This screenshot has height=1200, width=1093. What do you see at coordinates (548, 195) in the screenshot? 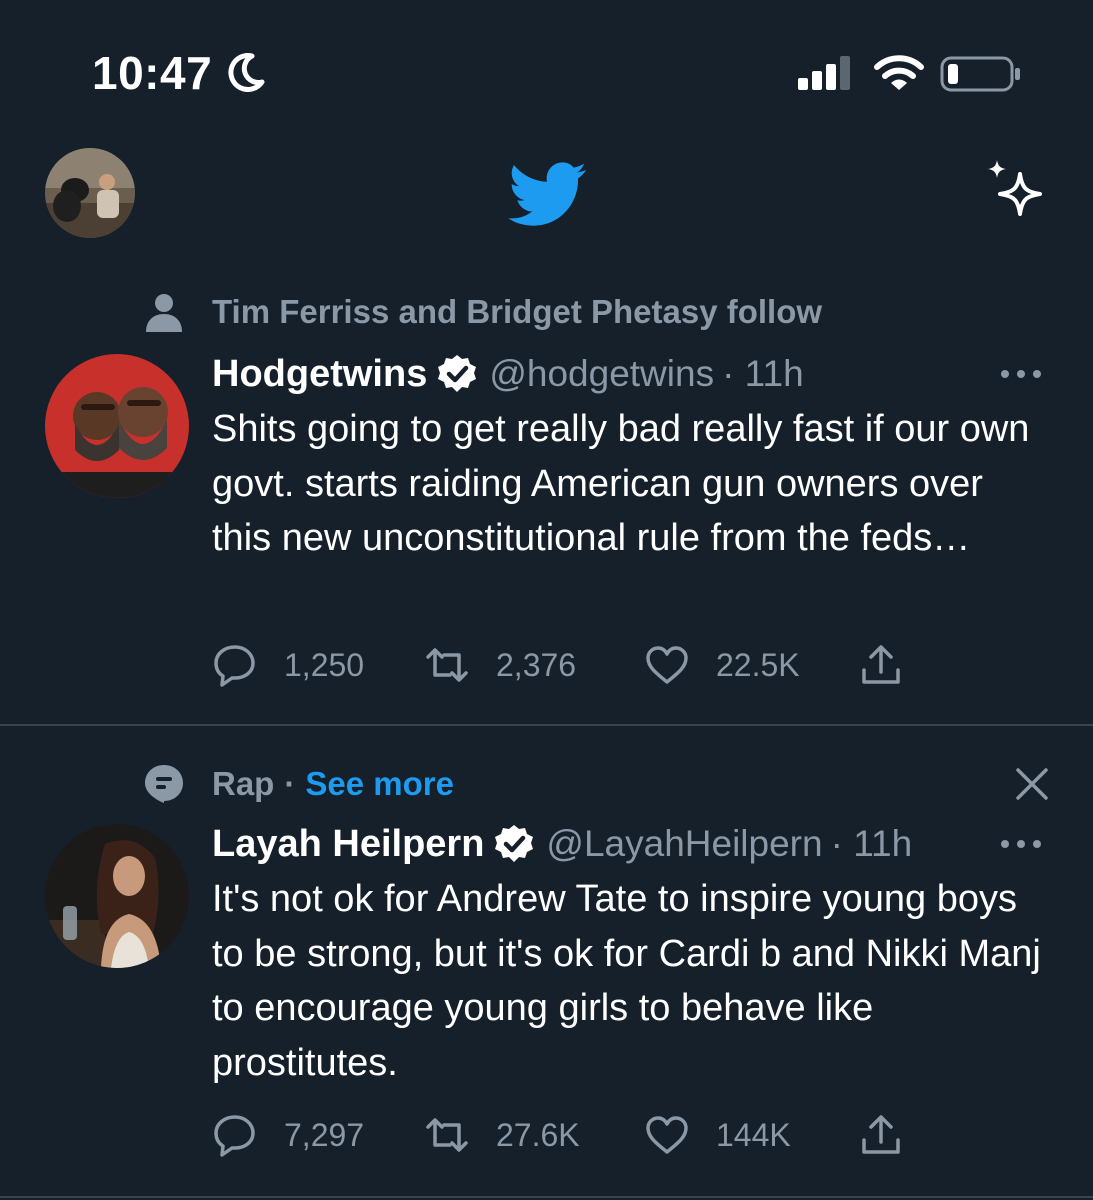
I see `twitter-bird-icon` at bounding box center [548, 195].